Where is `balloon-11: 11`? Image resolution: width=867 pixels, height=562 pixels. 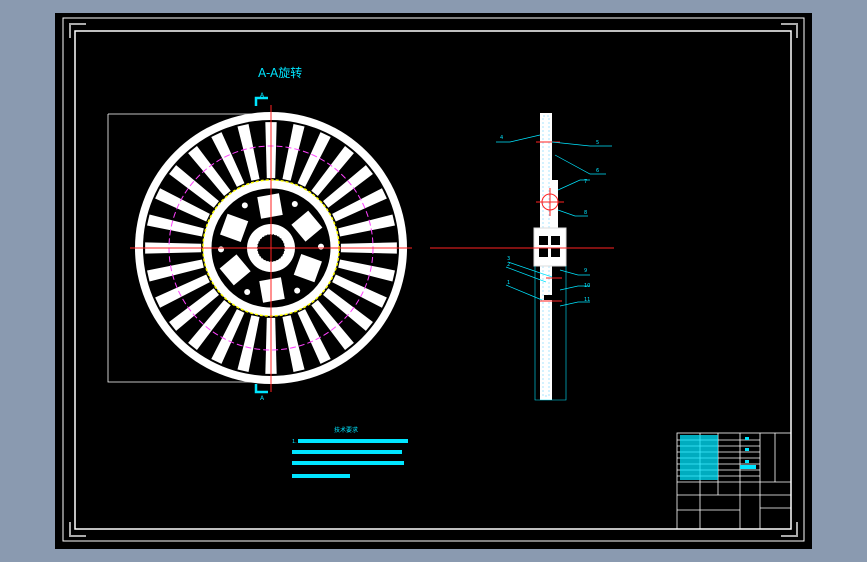 balloon-11: 11 is located at coordinates (587, 300).